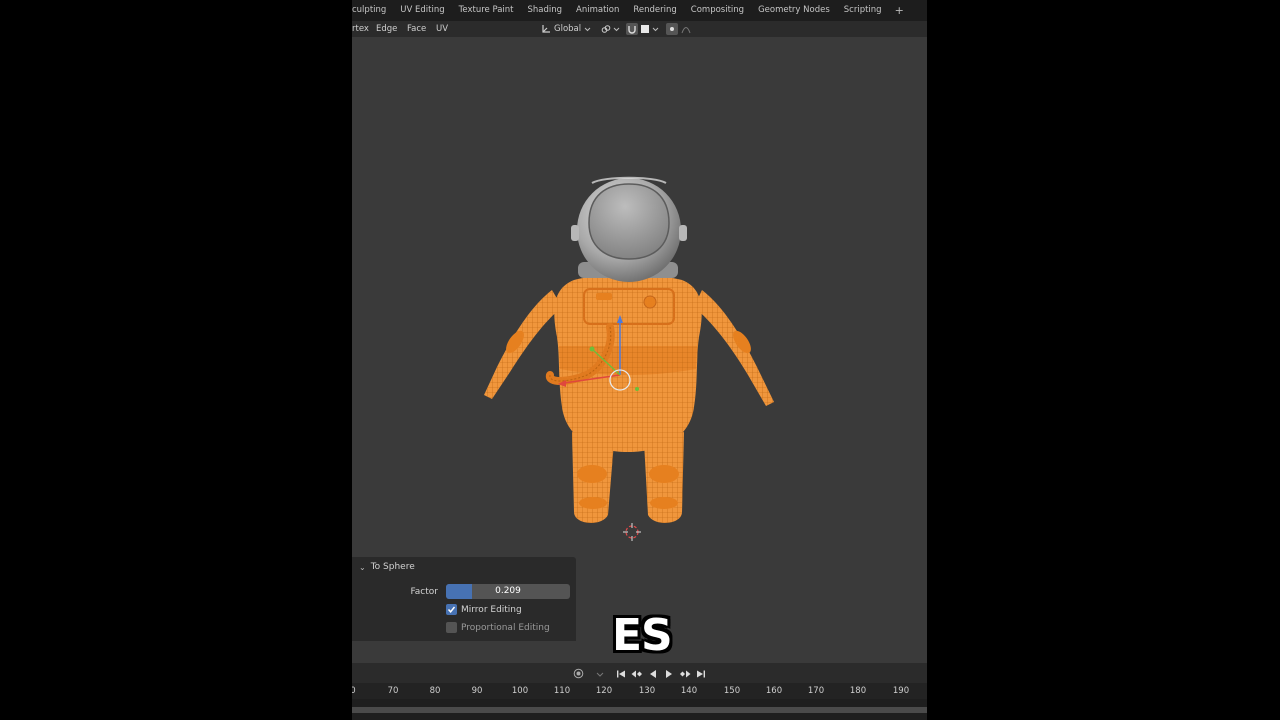  What do you see at coordinates (774, 691) in the screenshot?
I see `frame-tick: 160` at bounding box center [774, 691].